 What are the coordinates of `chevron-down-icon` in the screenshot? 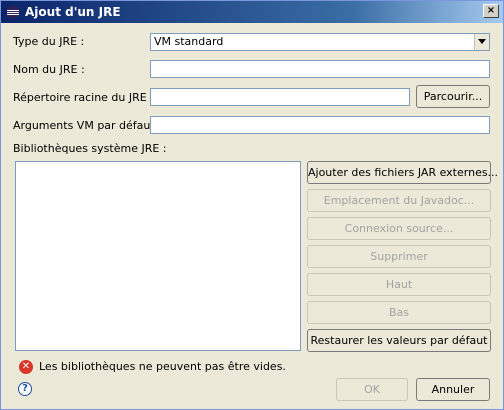 It's located at (481, 42).